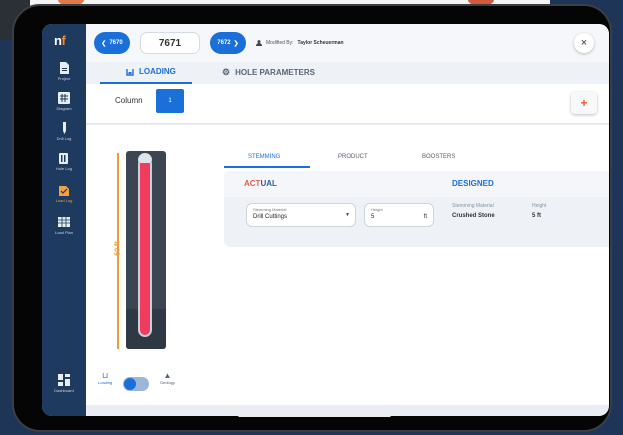  I want to click on modified-by: Modified By: Taylor Scheuerman, so click(300, 43).